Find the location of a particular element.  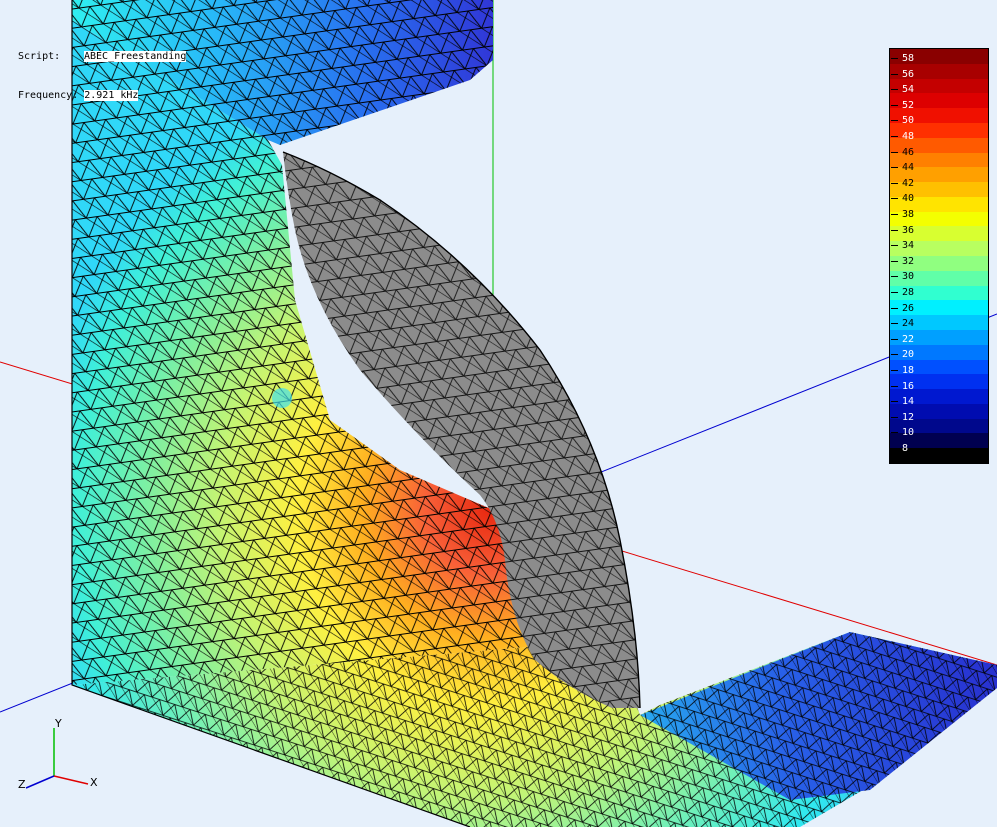

legend-tick-label: 54 is located at coordinates (902, 89).